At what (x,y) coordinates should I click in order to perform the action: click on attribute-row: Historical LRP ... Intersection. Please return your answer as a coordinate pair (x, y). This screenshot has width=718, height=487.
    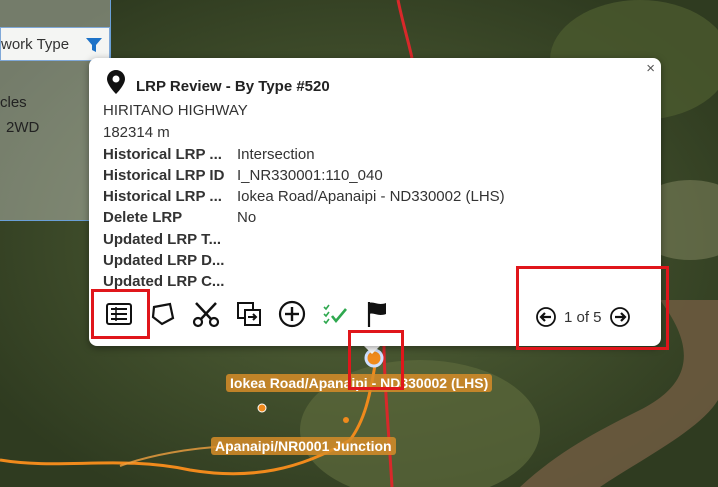
    Looking at the image, I should click on (209, 154).